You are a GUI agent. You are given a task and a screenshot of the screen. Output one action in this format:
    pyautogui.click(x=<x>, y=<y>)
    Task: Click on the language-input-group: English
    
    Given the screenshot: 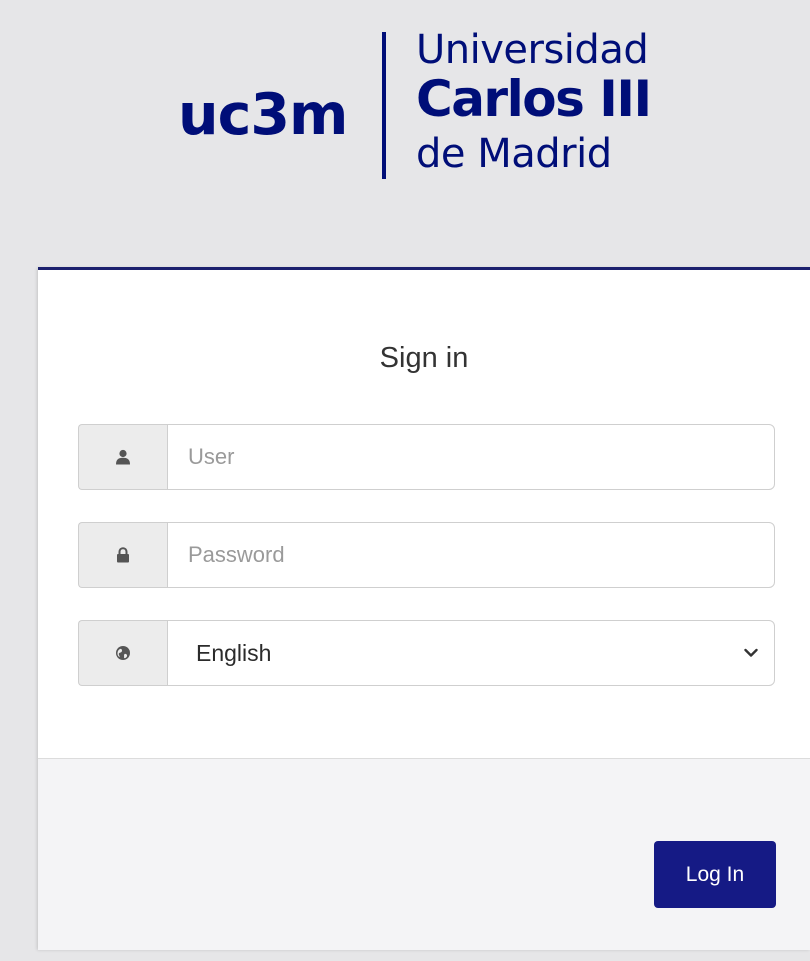 What is the action you would take?
    pyautogui.click(x=426, y=653)
    